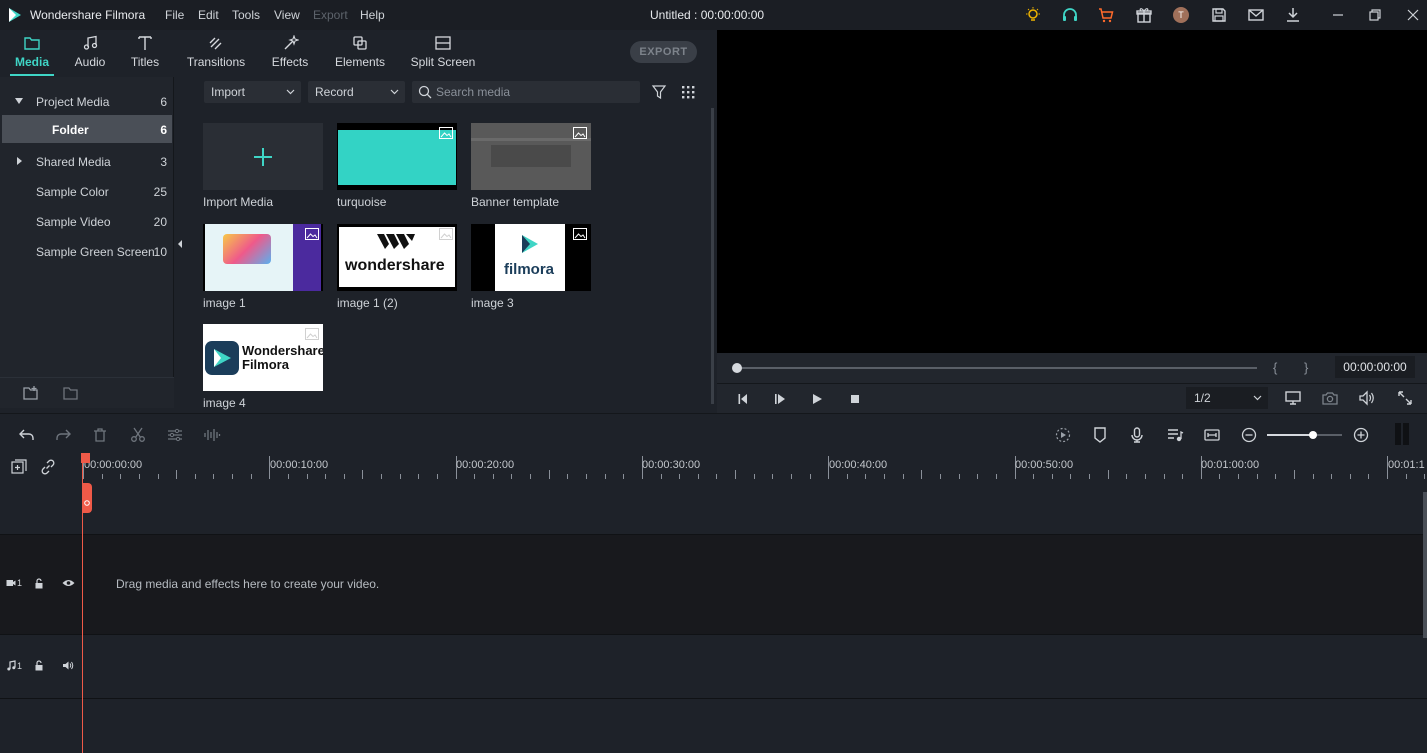 The height and width of the screenshot is (753, 1427). What do you see at coordinates (356, 92) in the screenshot?
I see `record-dropdown: Record` at bounding box center [356, 92].